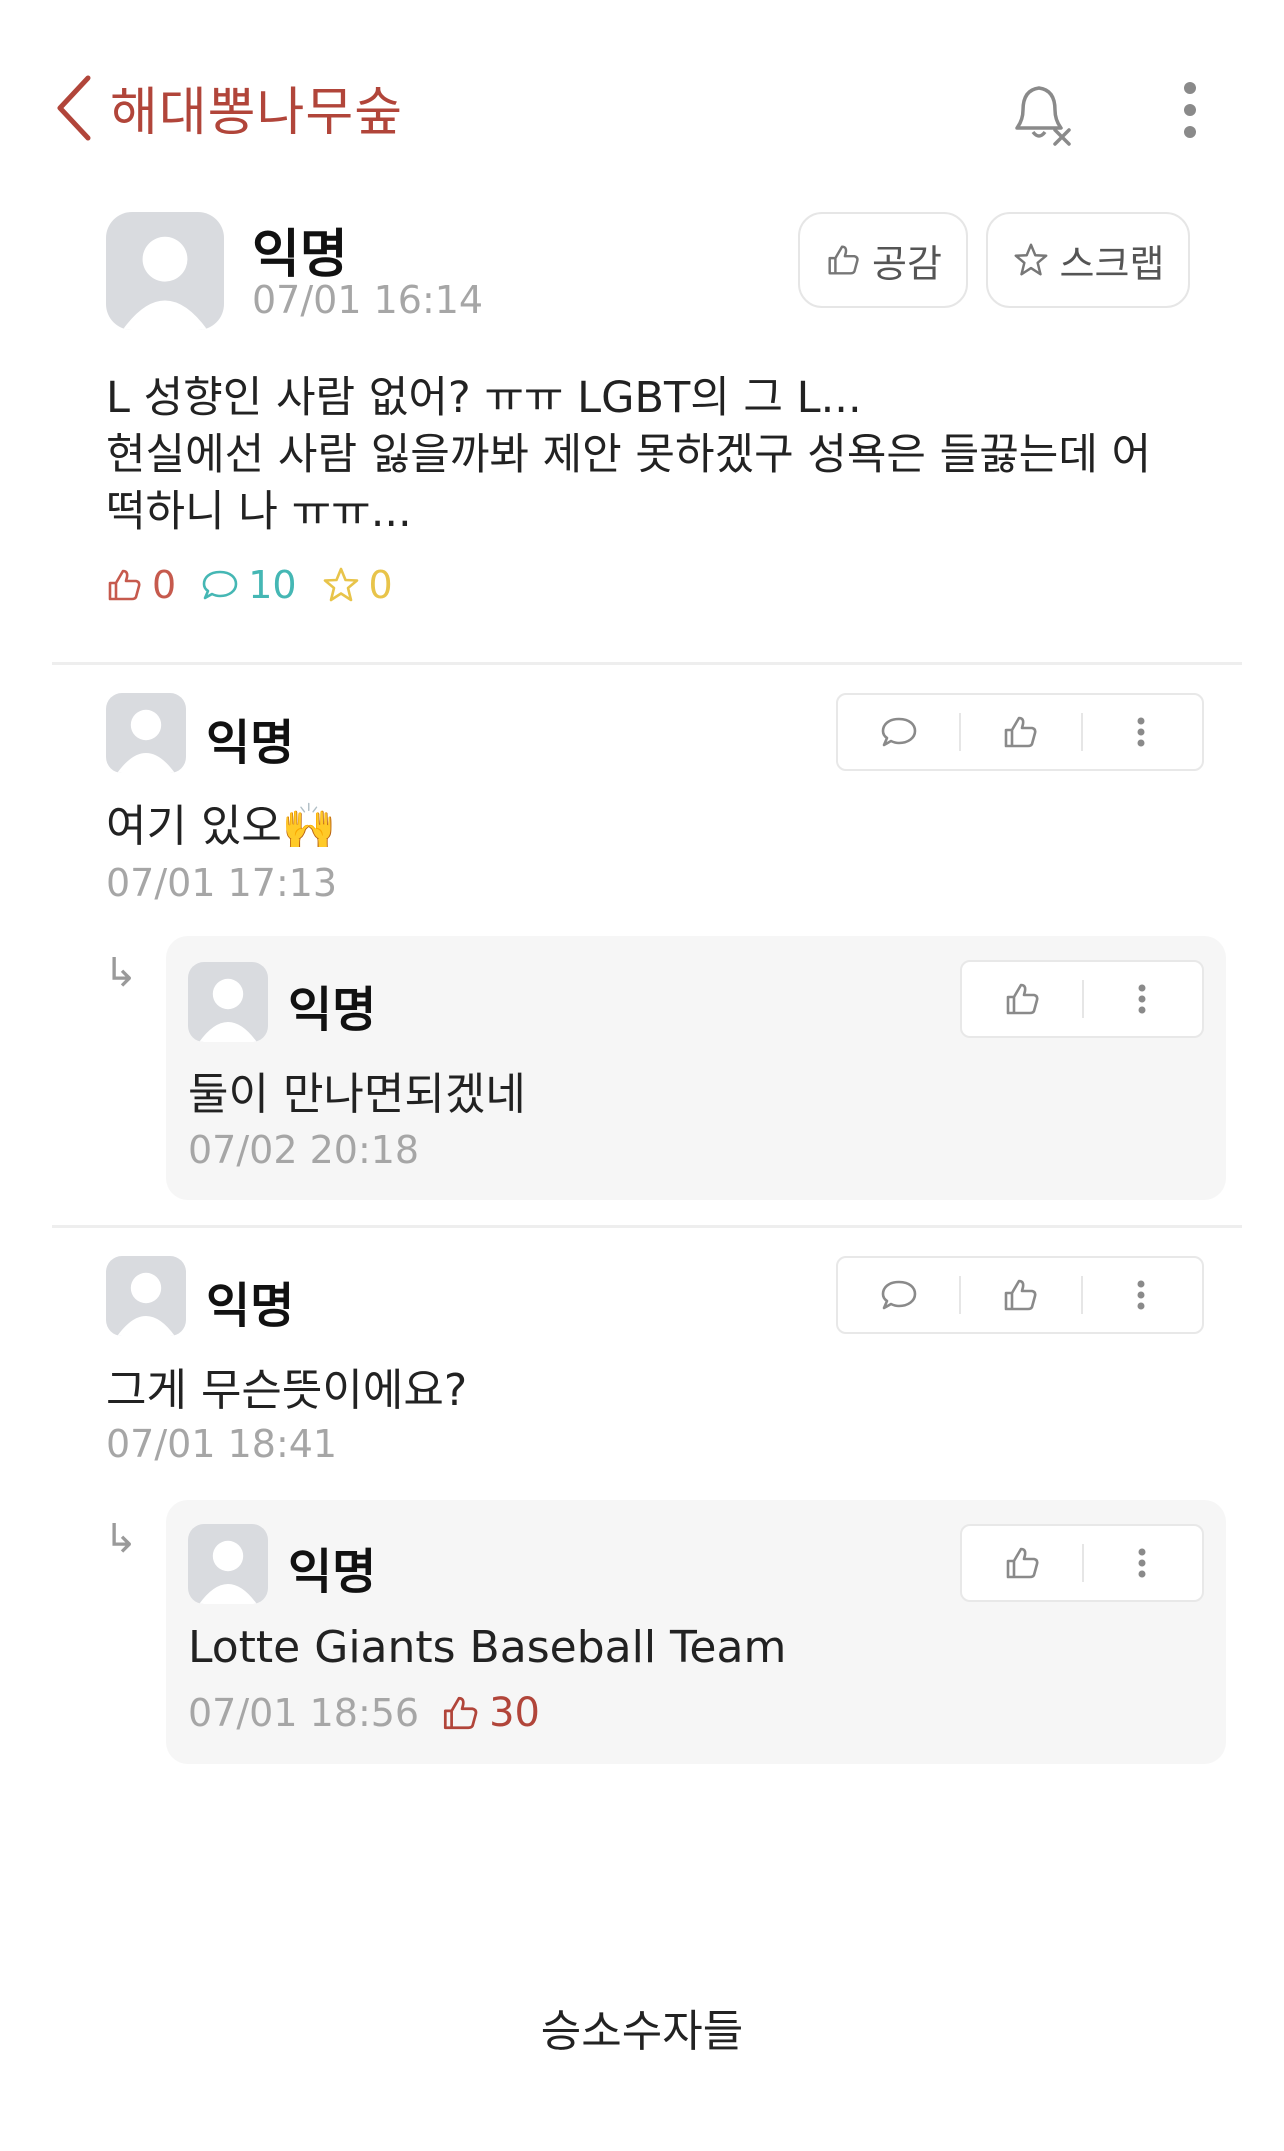  I want to click on like-post-label: 공감, so click(907, 263).